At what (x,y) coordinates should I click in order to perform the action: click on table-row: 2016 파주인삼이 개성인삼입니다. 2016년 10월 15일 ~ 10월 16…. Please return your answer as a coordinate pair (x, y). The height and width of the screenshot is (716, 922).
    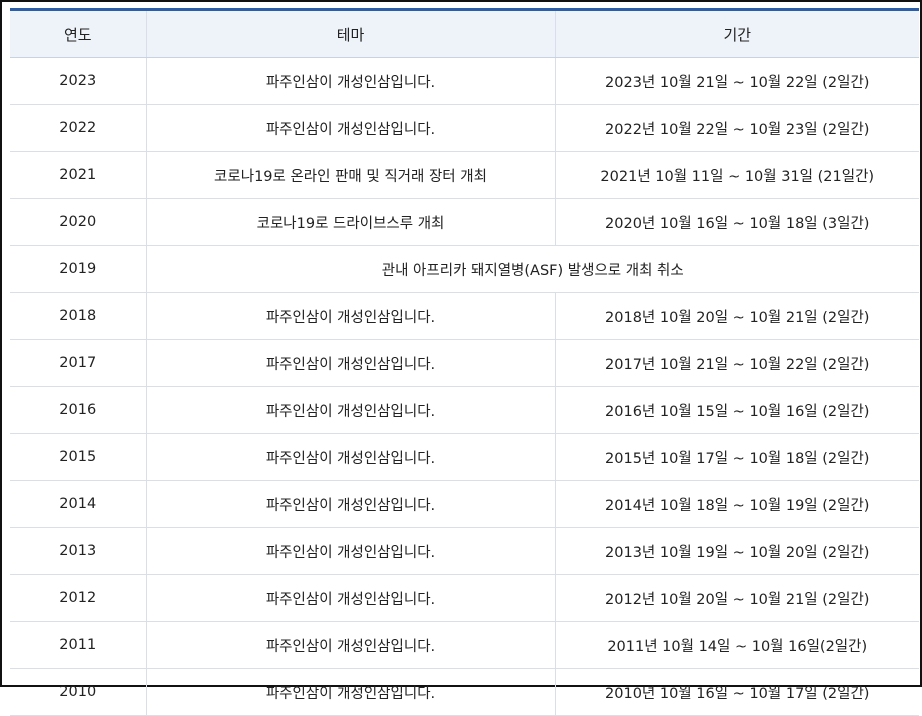
    Looking at the image, I should click on (464, 410).